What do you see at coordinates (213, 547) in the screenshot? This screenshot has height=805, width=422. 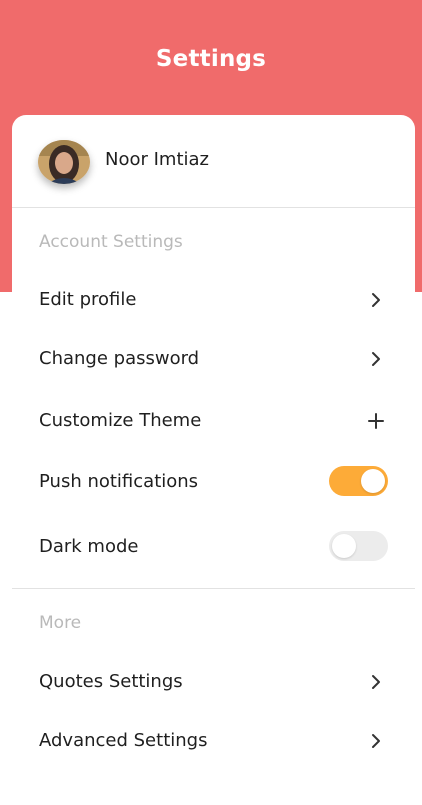 I see `dark-mode-row: Dark mode` at bounding box center [213, 547].